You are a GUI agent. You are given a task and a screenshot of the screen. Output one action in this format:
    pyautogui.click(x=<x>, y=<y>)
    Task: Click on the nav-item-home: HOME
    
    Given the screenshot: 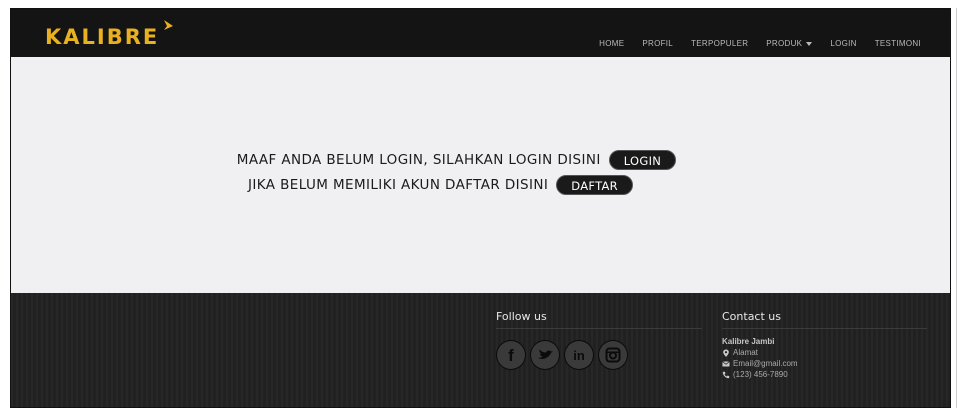 What is the action you would take?
    pyautogui.click(x=611, y=43)
    